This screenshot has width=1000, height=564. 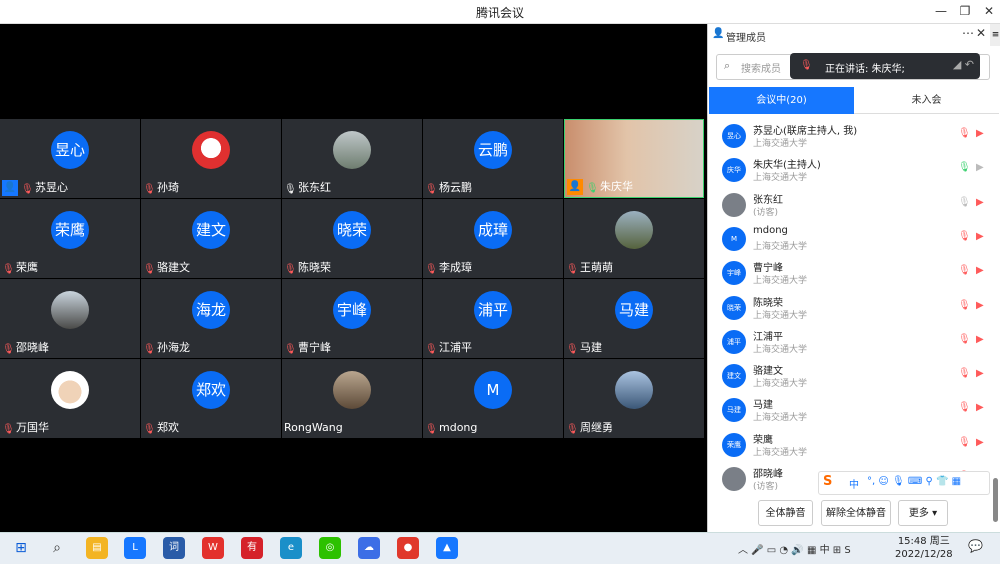 What do you see at coordinates (856, 513) in the screenshot?
I see `unmute-all-button: 解除全体静音` at bounding box center [856, 513].